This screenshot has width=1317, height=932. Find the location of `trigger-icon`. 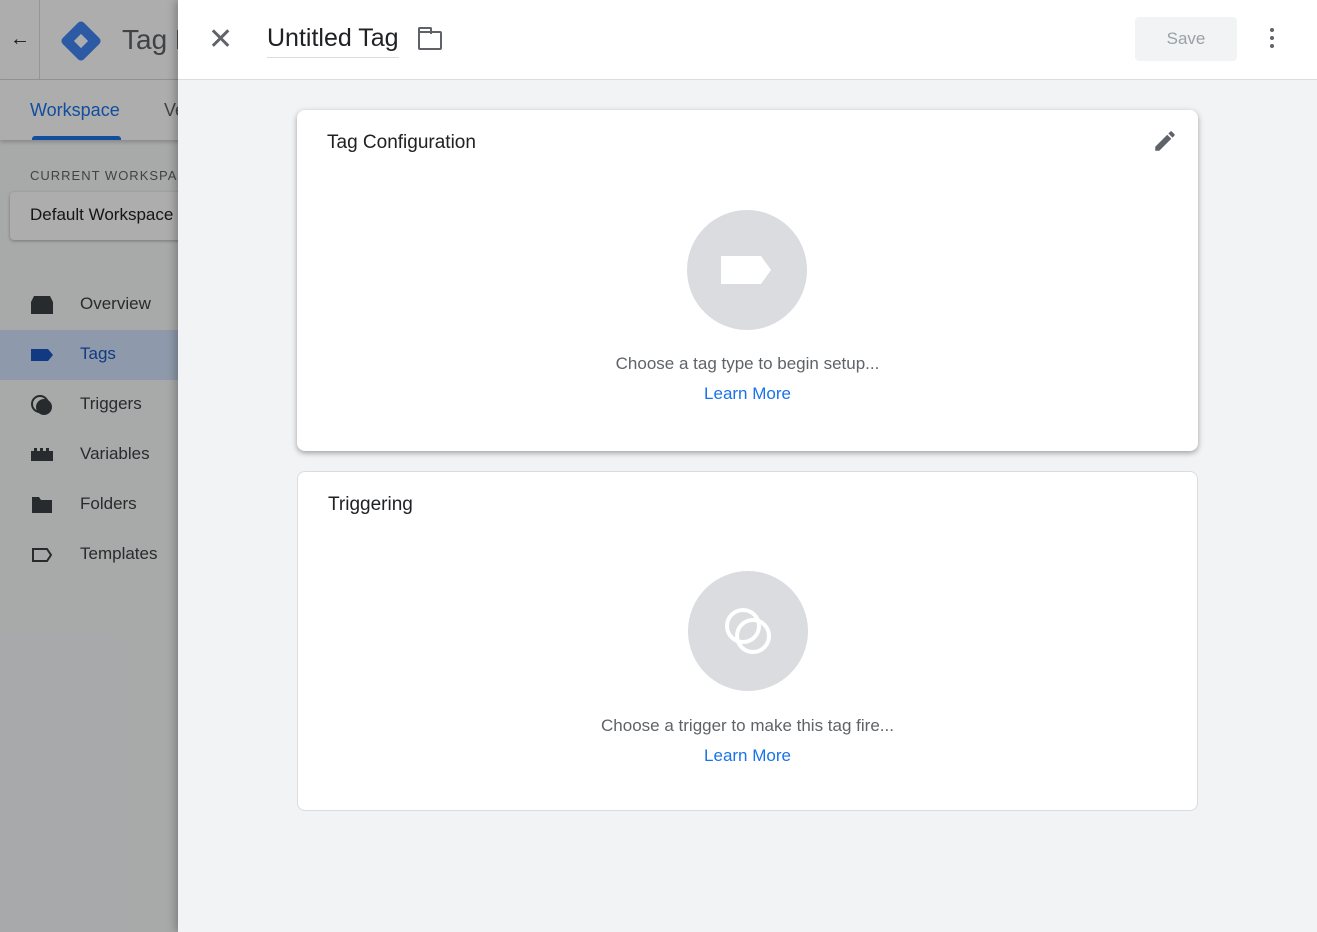

trigger-icon is located at coordinates (748, 631).